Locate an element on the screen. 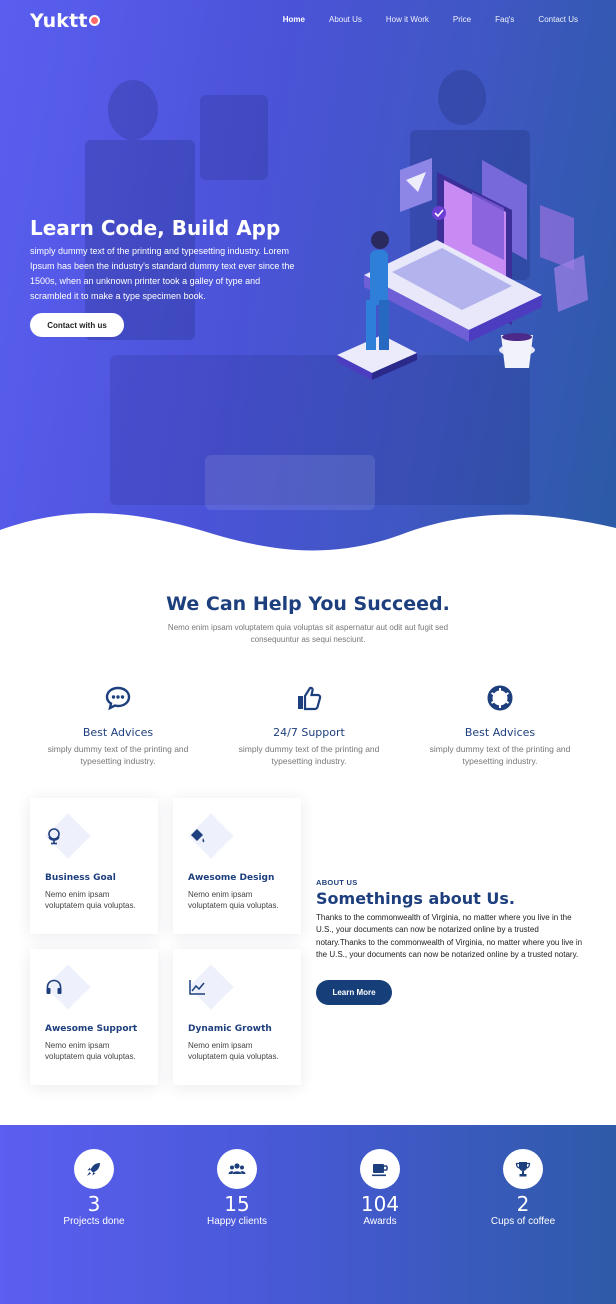  card-title: Awesome Design is located at coordinates (231, 878).